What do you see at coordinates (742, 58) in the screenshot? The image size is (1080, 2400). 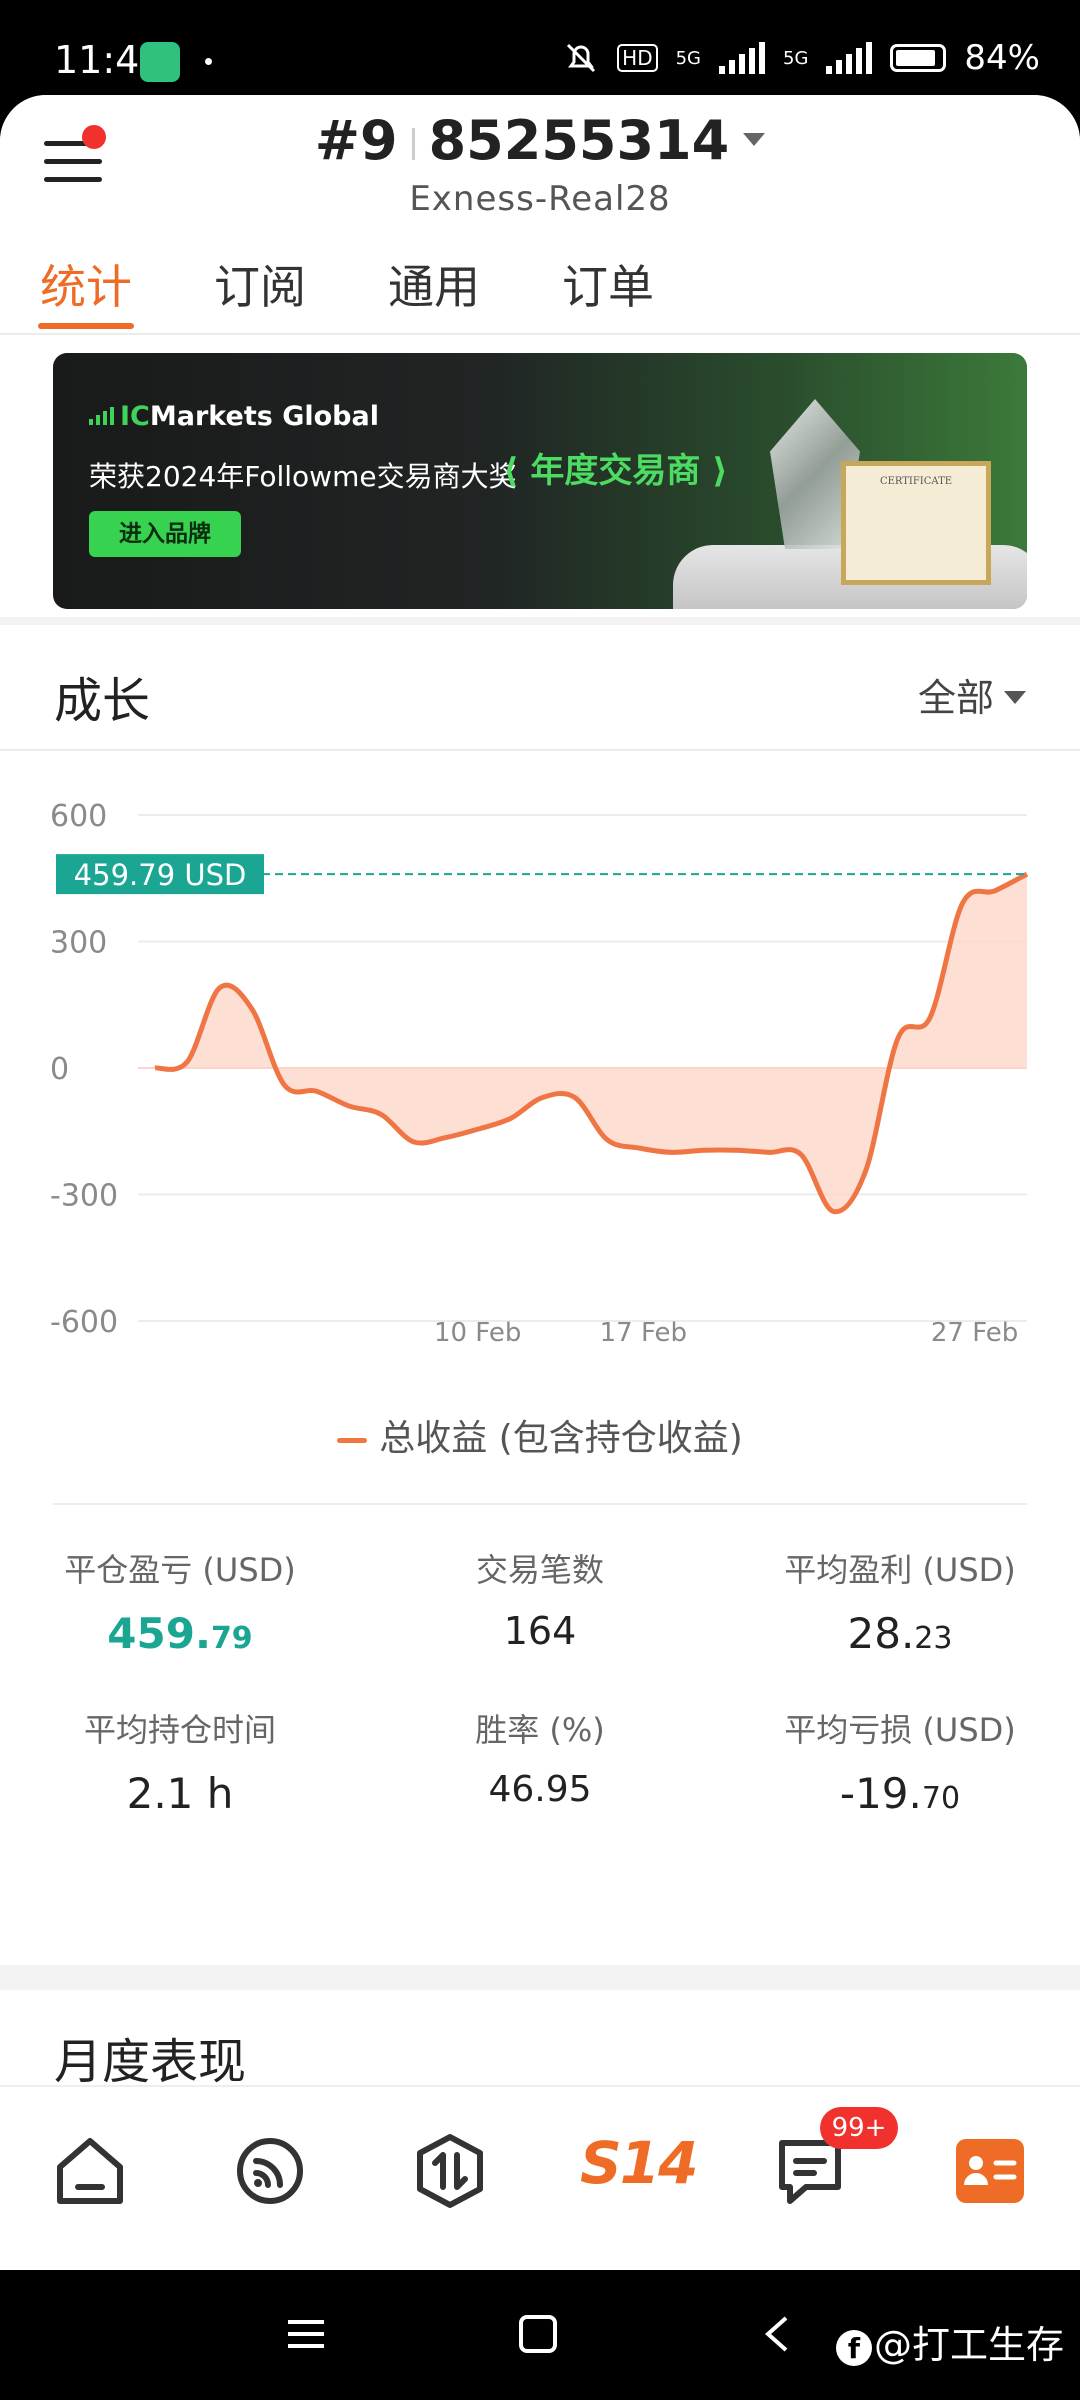 I see `signal-1-icon` at bounding box center [742, 58].